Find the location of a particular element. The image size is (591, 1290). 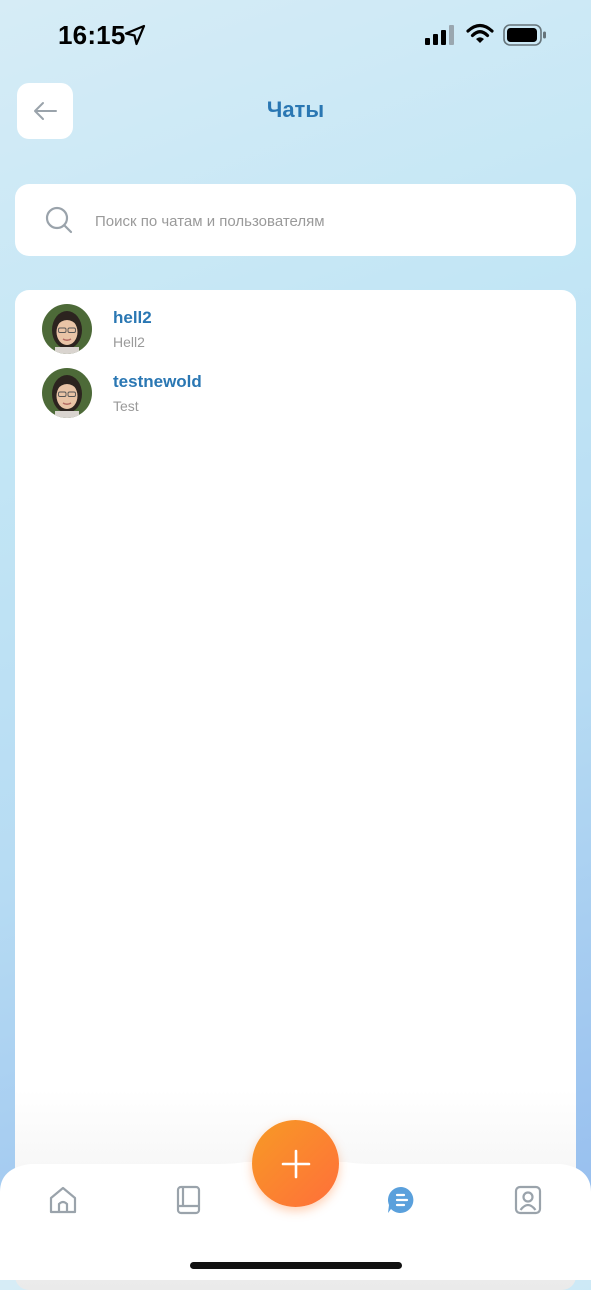

wifi-icon is located at coordinates (480, 33).